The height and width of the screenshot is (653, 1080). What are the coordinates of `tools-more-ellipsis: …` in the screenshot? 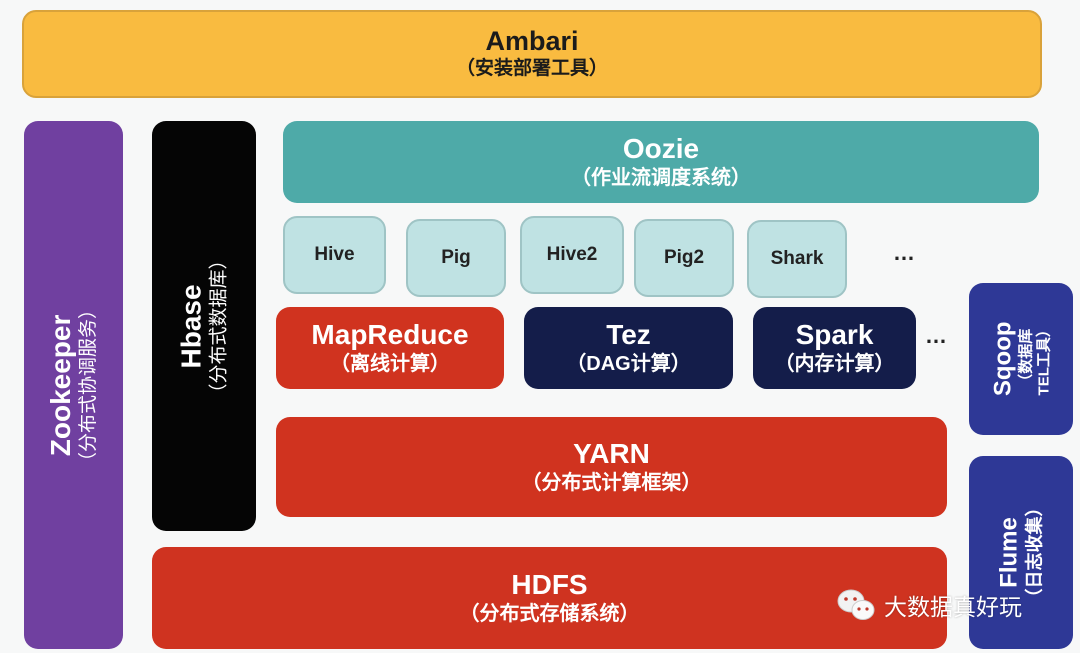 It's located at (905, 252).